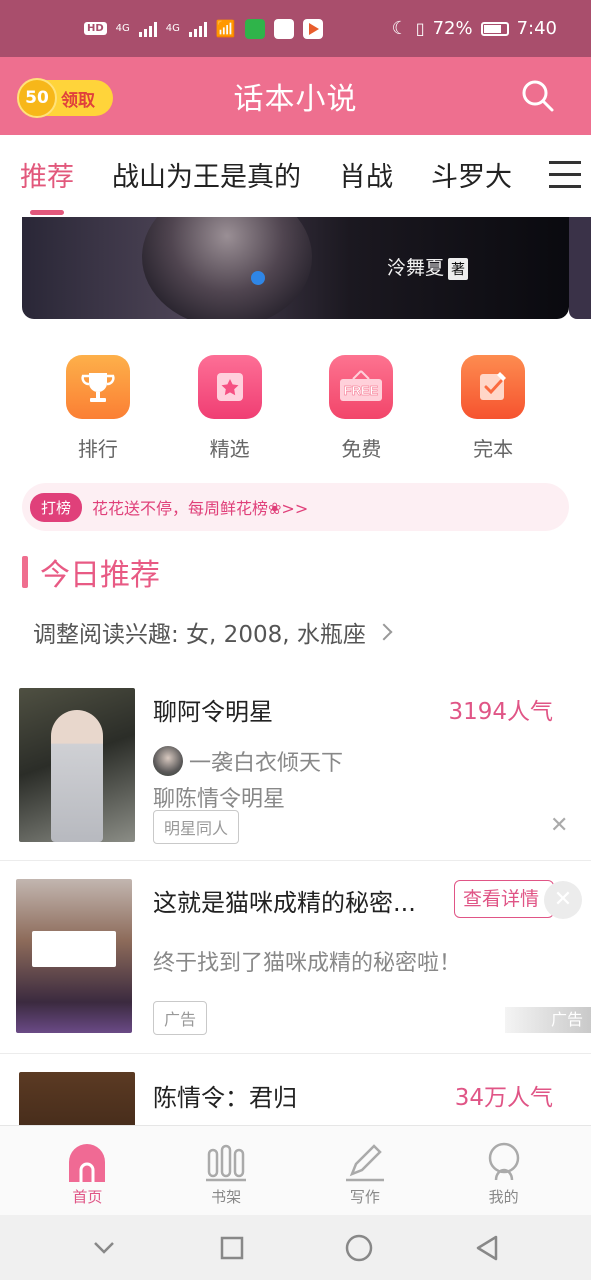  I want to click on category-free: FREE 免费, so click(361, 410).